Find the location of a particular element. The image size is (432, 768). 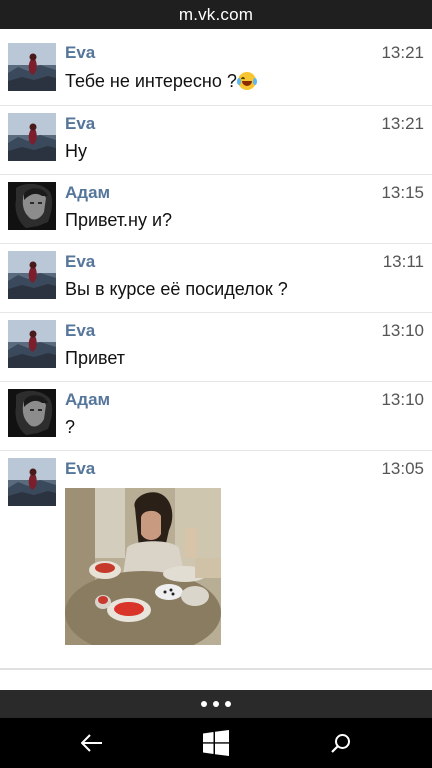

address-bar: m.vk.com is located at coordinates (216, 14).